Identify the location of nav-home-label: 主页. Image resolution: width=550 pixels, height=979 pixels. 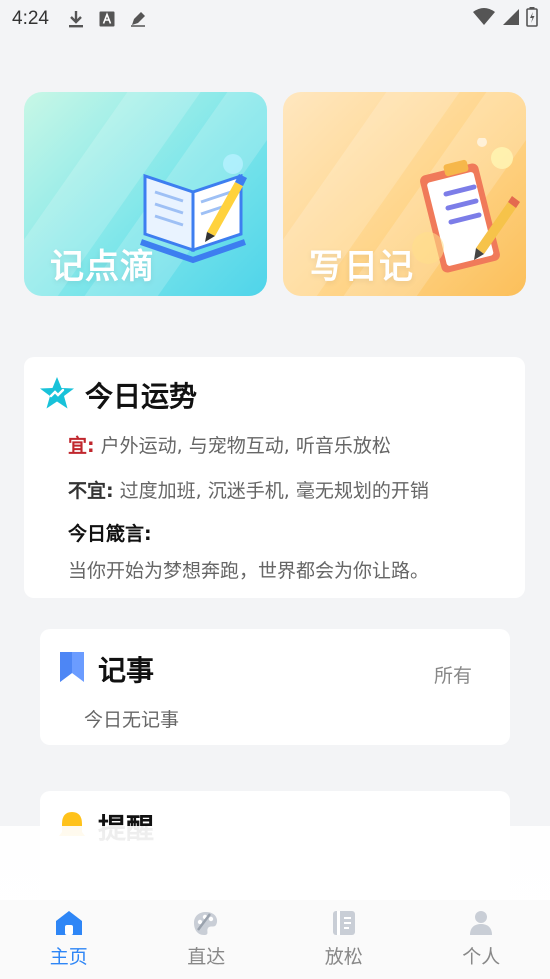
(68, 957).